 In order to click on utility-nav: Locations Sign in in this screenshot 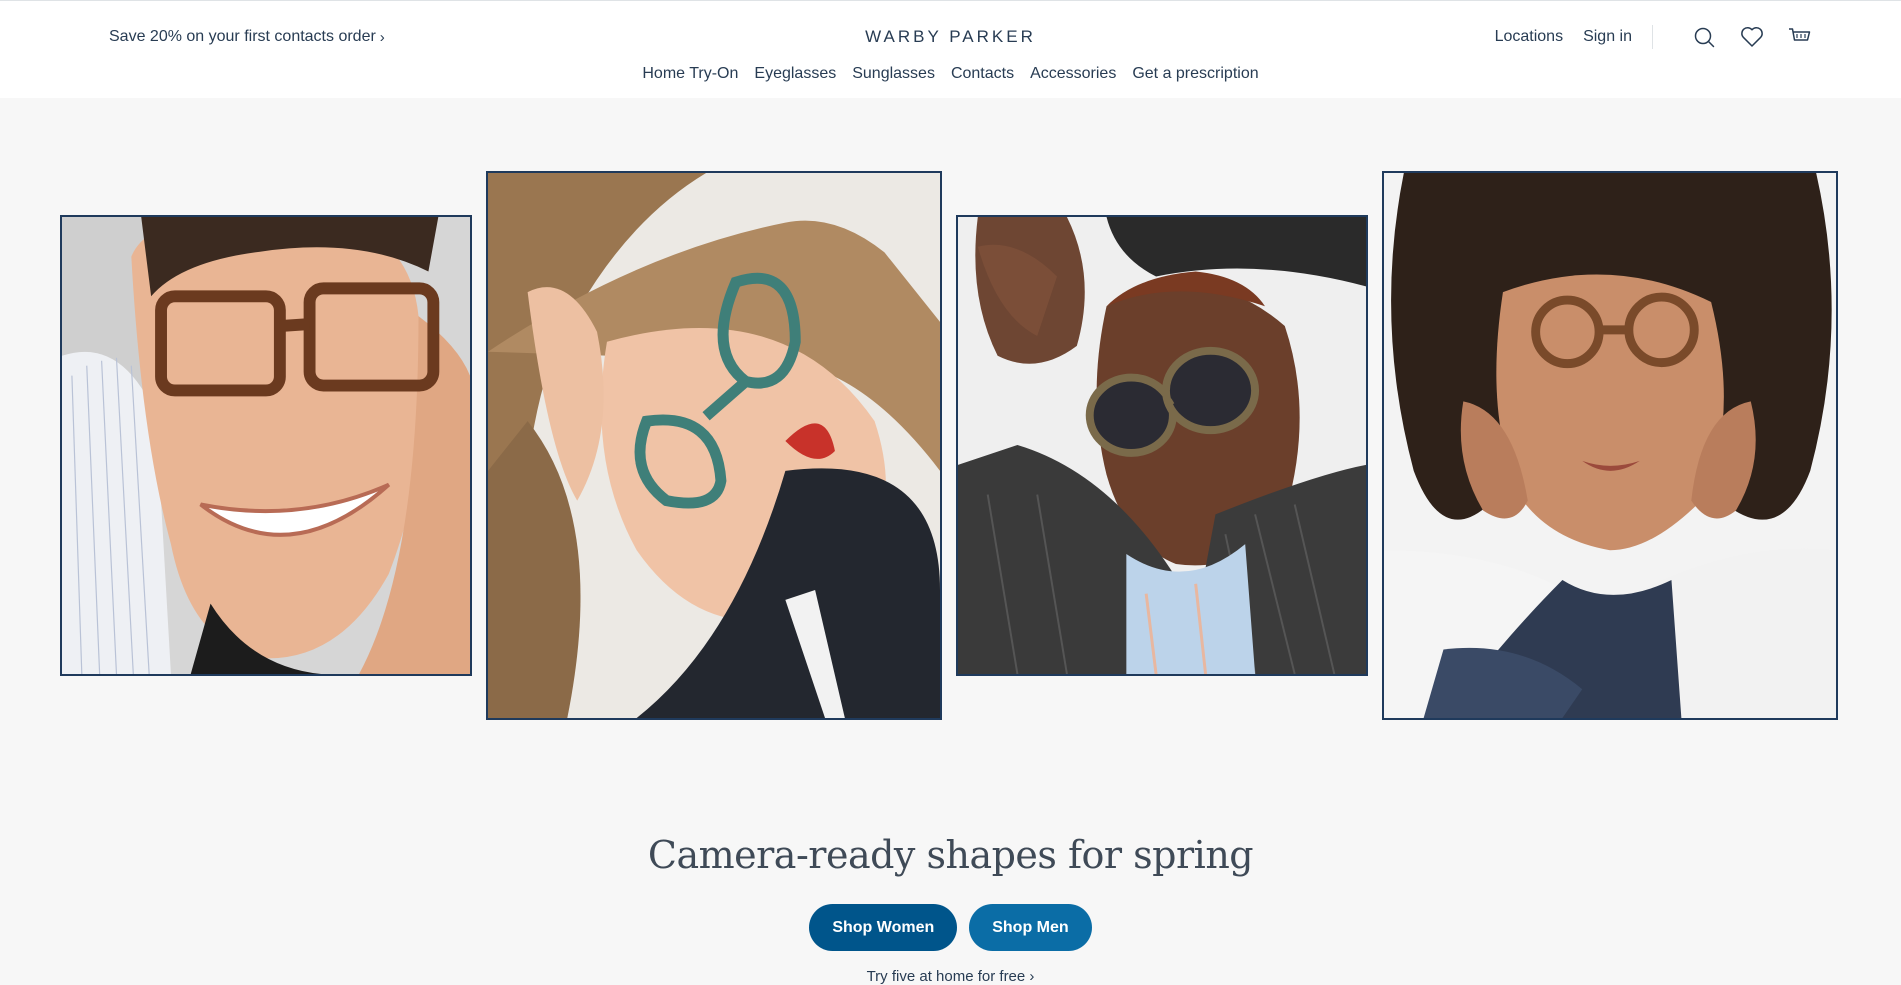, I will do `click(1644, 37)`.